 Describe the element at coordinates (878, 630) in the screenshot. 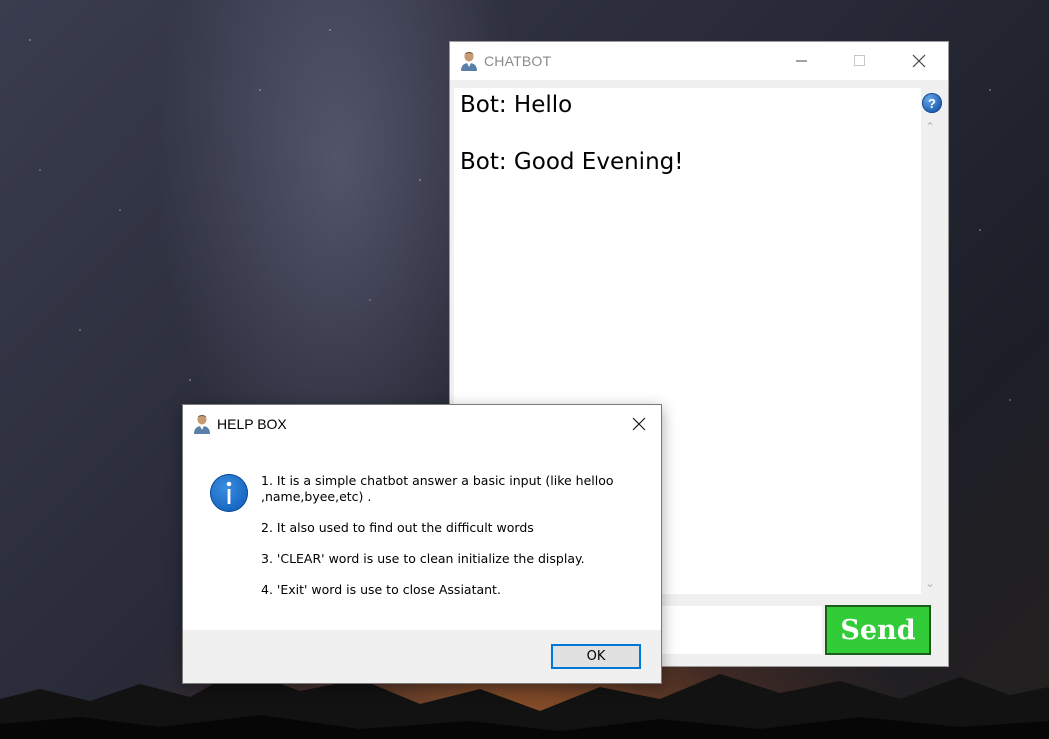

I see `send-button: Send` at that location.